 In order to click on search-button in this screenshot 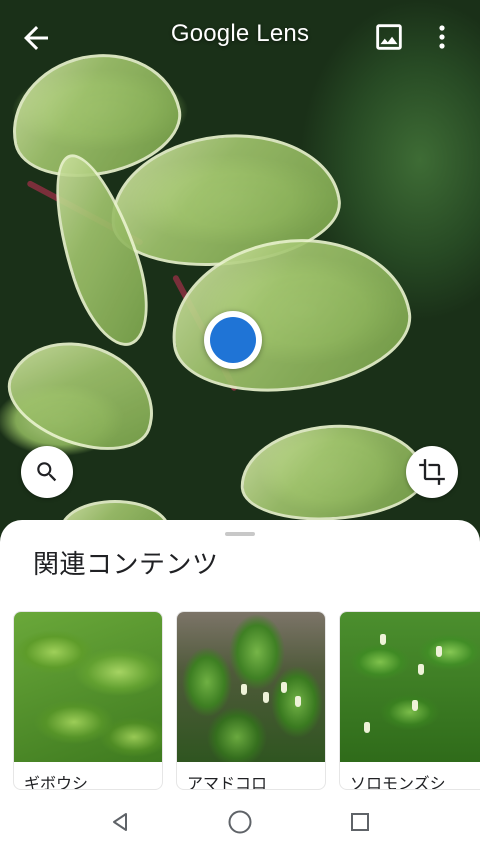, I will do `click(47, 472)`.